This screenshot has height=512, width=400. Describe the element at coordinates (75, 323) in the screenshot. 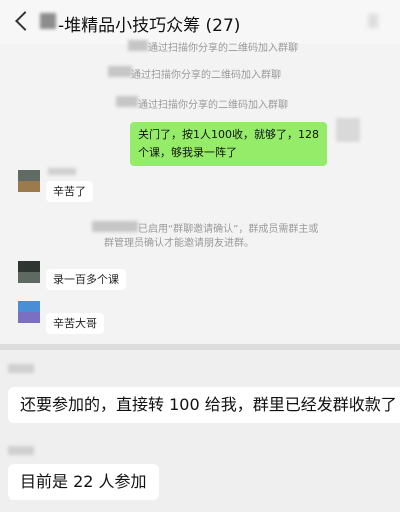

I see `incoming-message-bubble: 辛苦大哥` at that location.